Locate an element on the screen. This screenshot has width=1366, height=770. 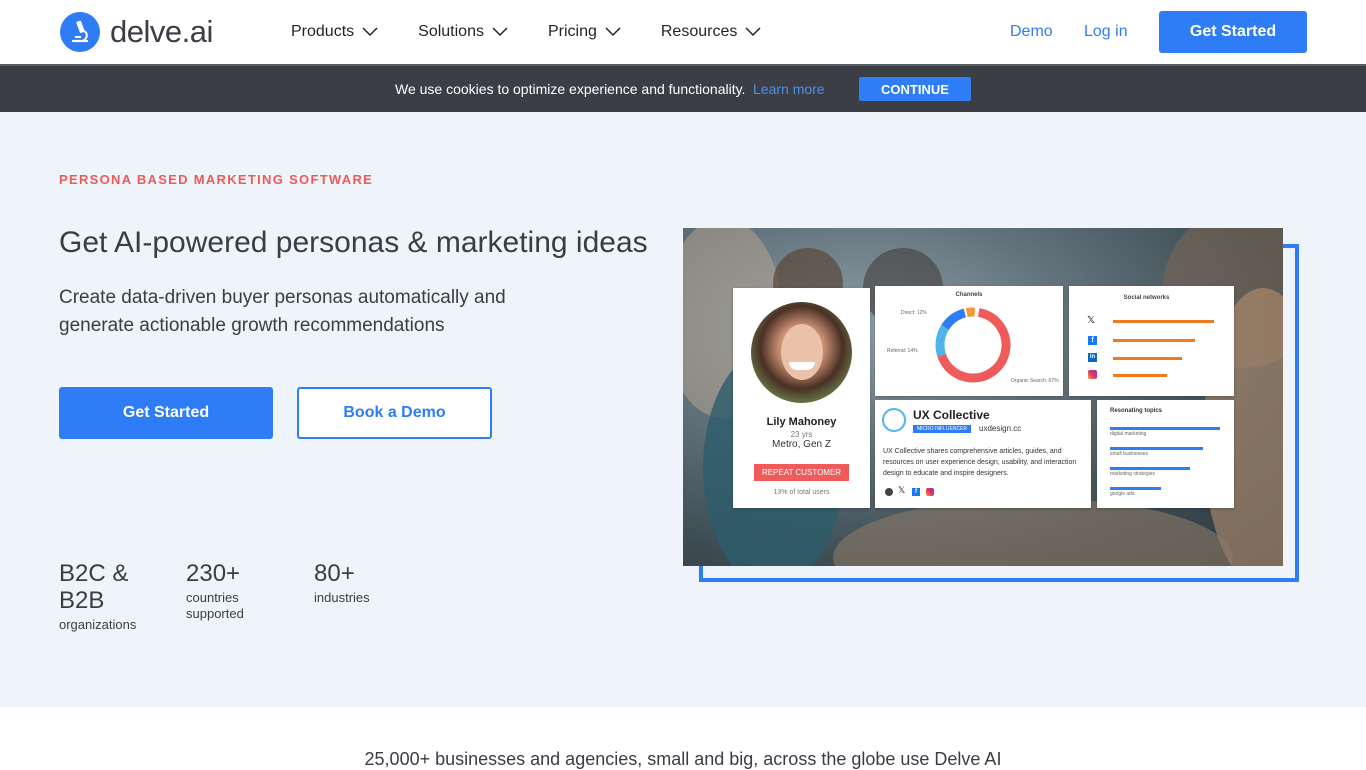
brand-logo: delve.ai is located at coordinates (136, 32).